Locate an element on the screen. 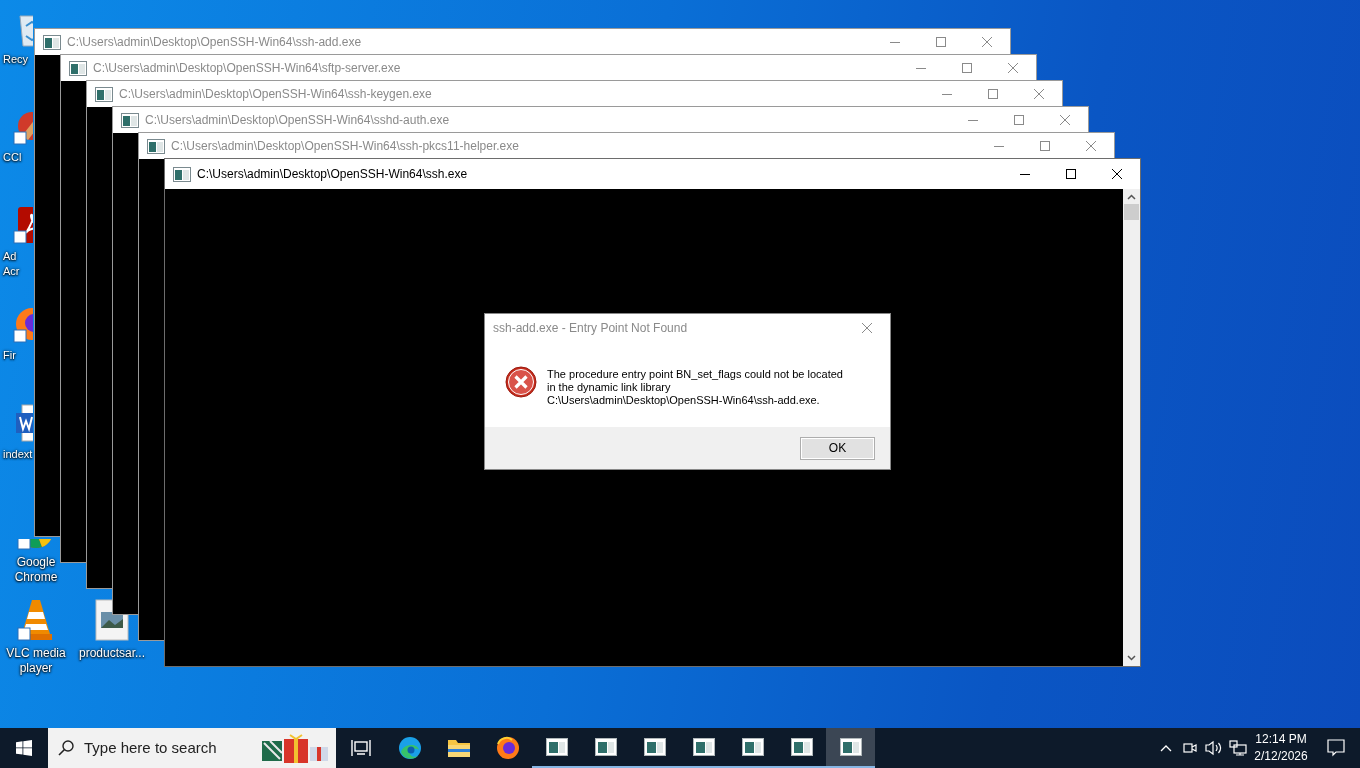 This screenshot has height=768, width=1360. icon-label: Ad Acr is located at coordinates (11, 264).